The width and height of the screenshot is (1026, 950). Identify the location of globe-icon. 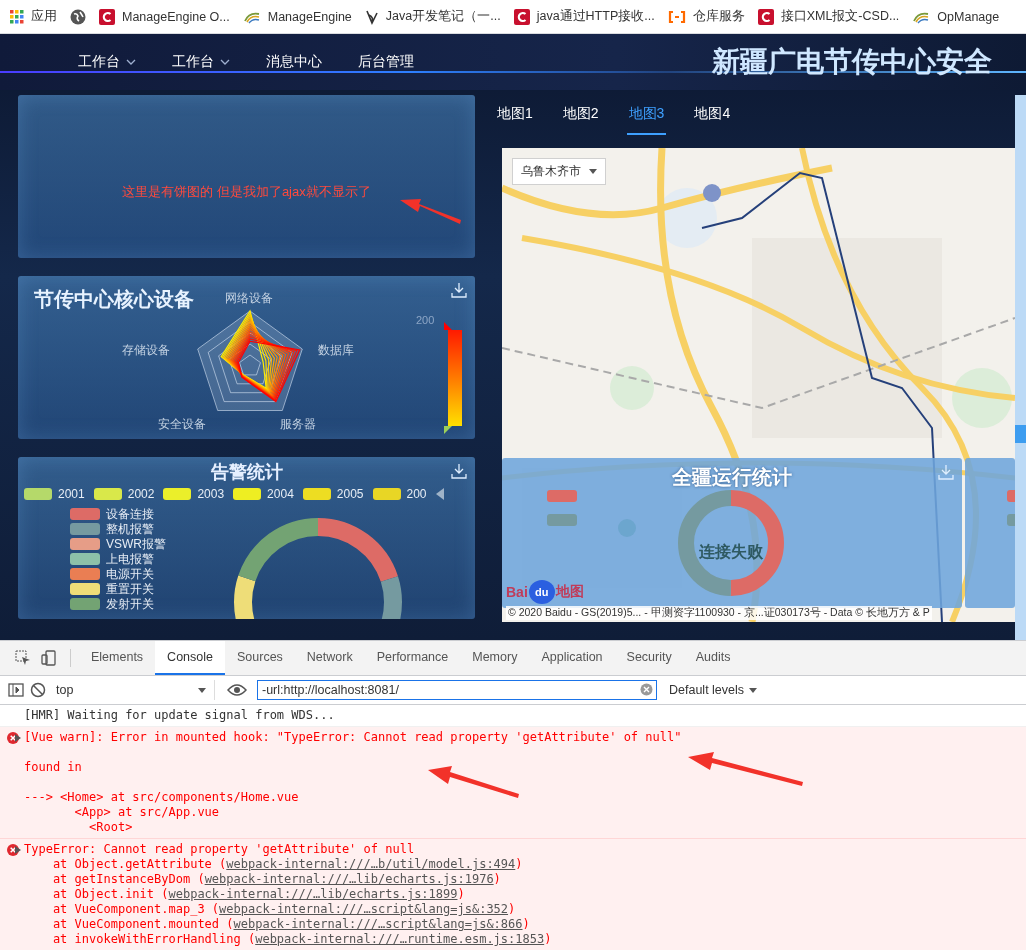
(78, 16).